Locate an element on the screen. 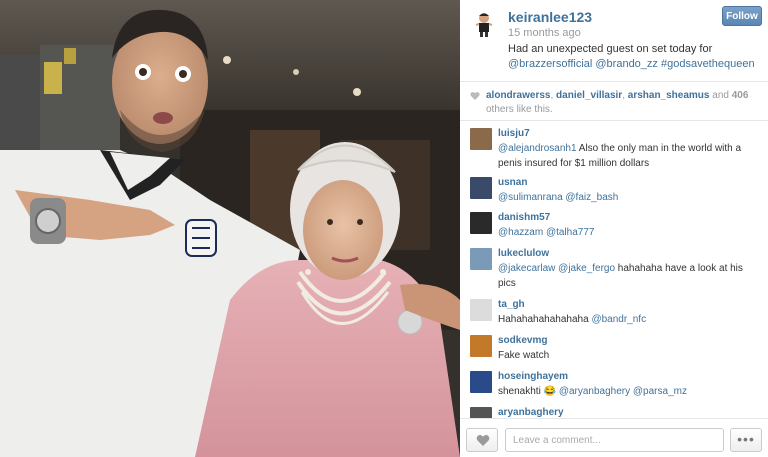 The image size is (768, 457). post-timestamp: 15 months ago is located at coordinates (544, 33).